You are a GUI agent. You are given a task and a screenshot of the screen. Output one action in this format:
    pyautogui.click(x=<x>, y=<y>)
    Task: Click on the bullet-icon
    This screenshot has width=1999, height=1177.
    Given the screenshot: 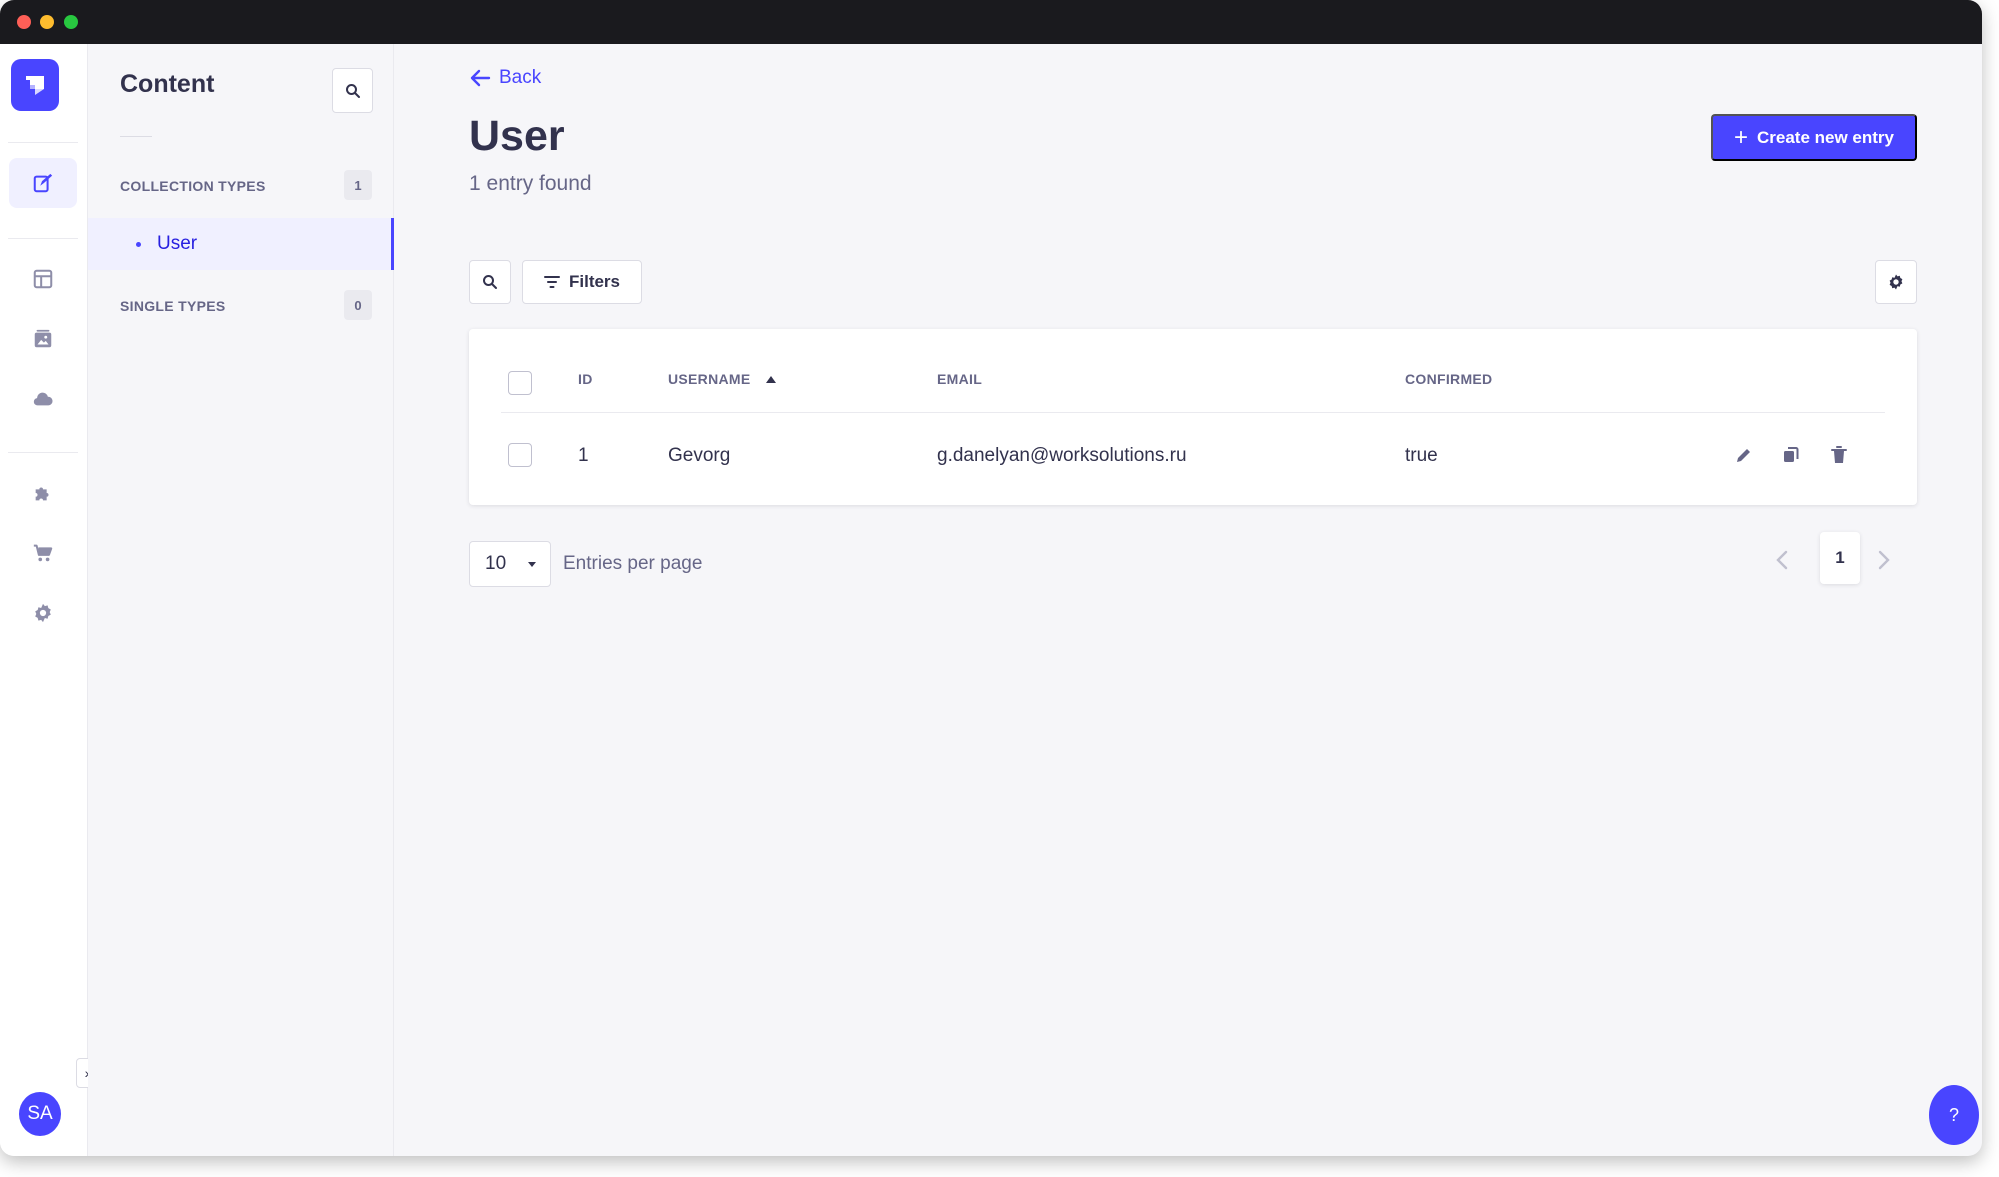 What is the action you would take?
    pyautogui.click(x=138, y=244)
    